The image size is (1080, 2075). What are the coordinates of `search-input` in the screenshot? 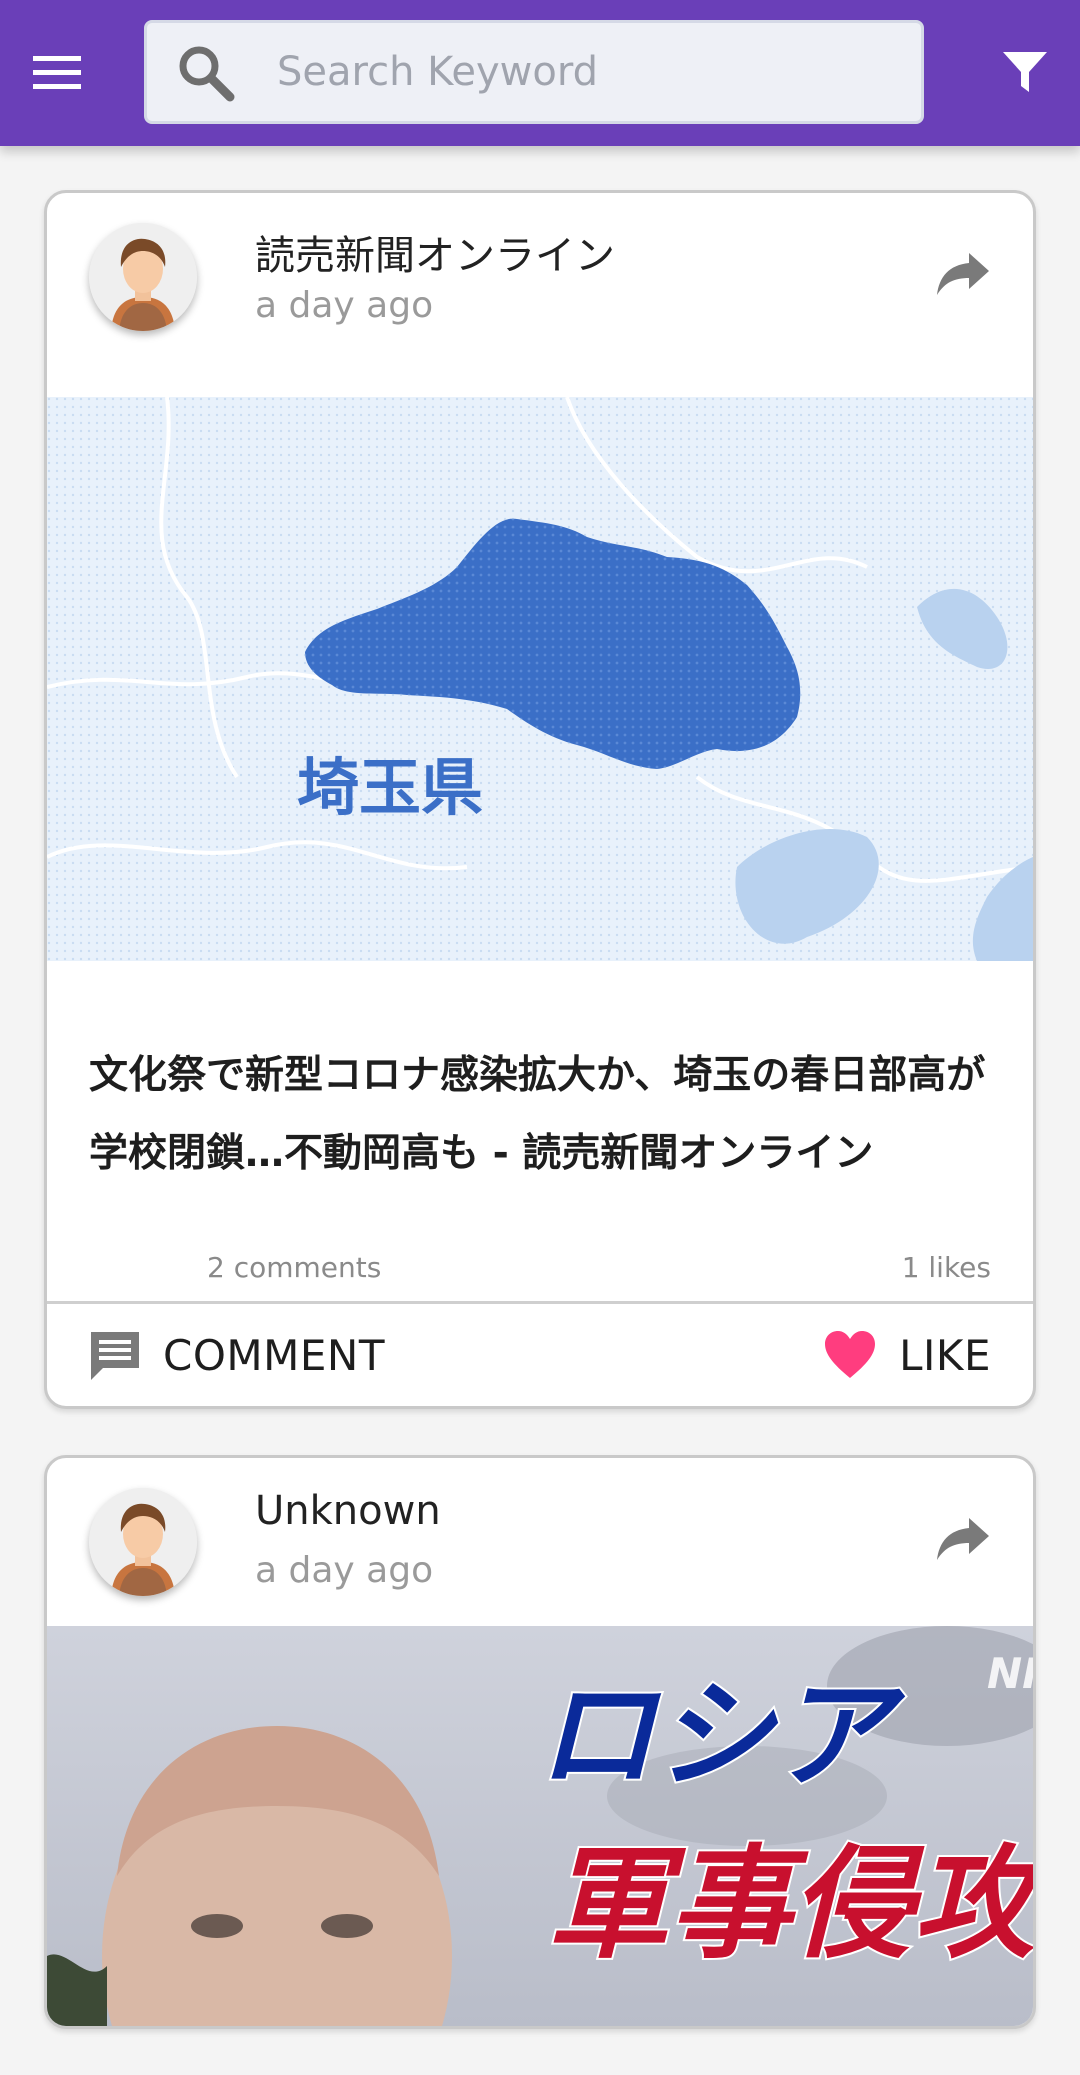 It's located at (577, 72).